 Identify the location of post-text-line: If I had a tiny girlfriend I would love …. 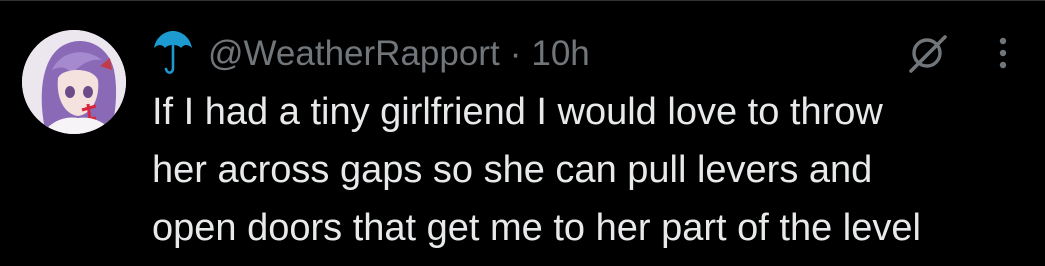
(517, 112).